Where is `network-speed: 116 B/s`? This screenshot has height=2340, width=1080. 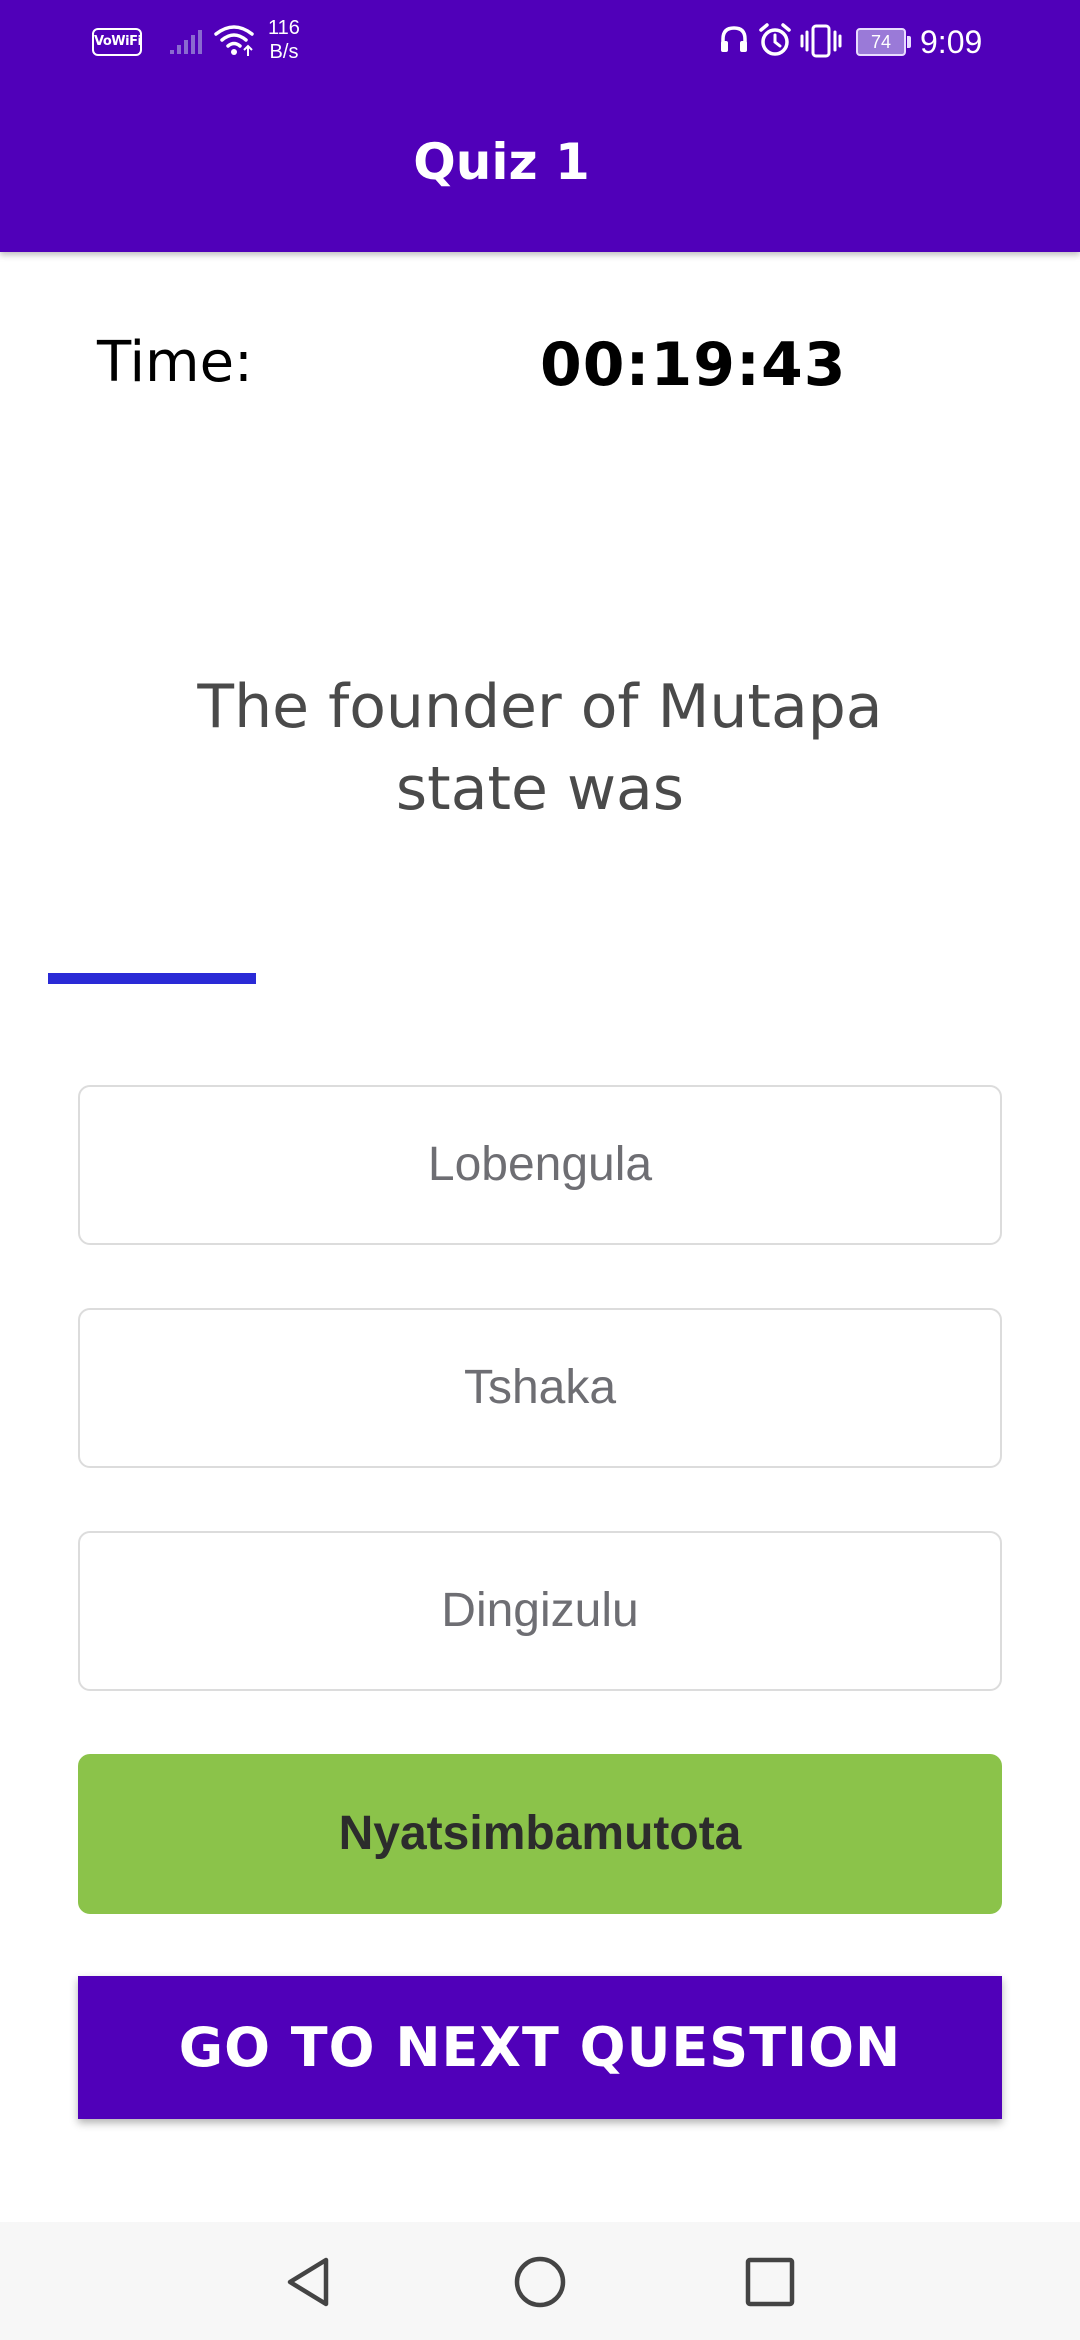
network-speed: 116 B/s is located at coordinates (284, 40).